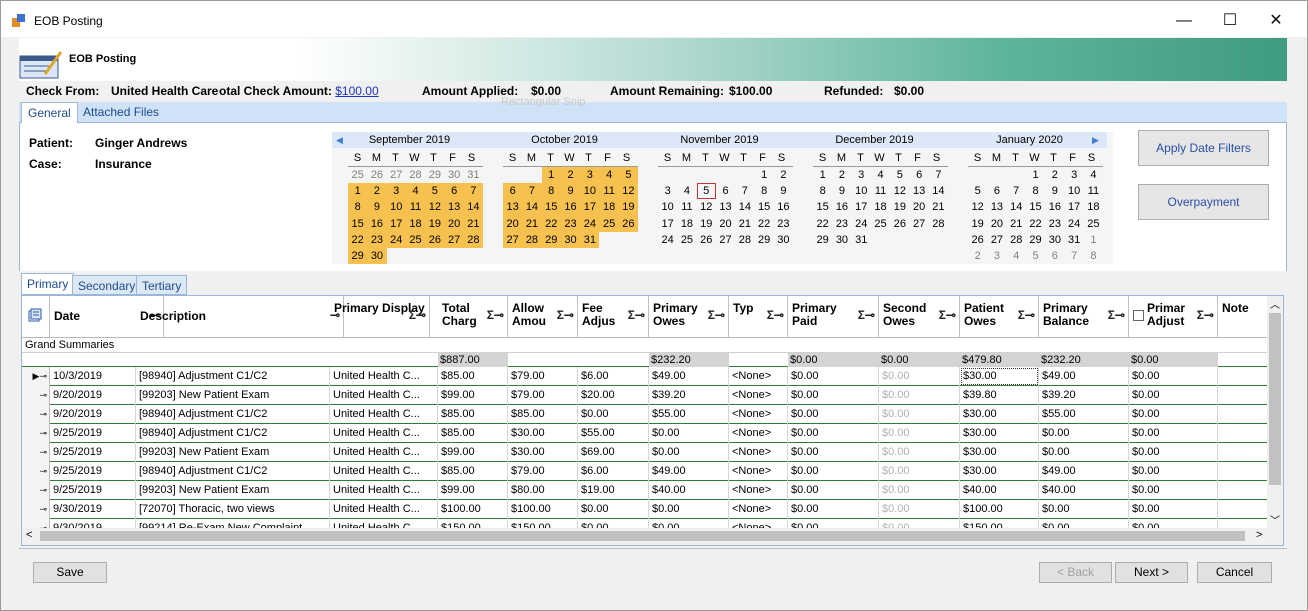  What do you see at coordinates (93, 376) in the screenshot?
I see `table-cell: 10/3/2019` at bounding box center [93, 376].